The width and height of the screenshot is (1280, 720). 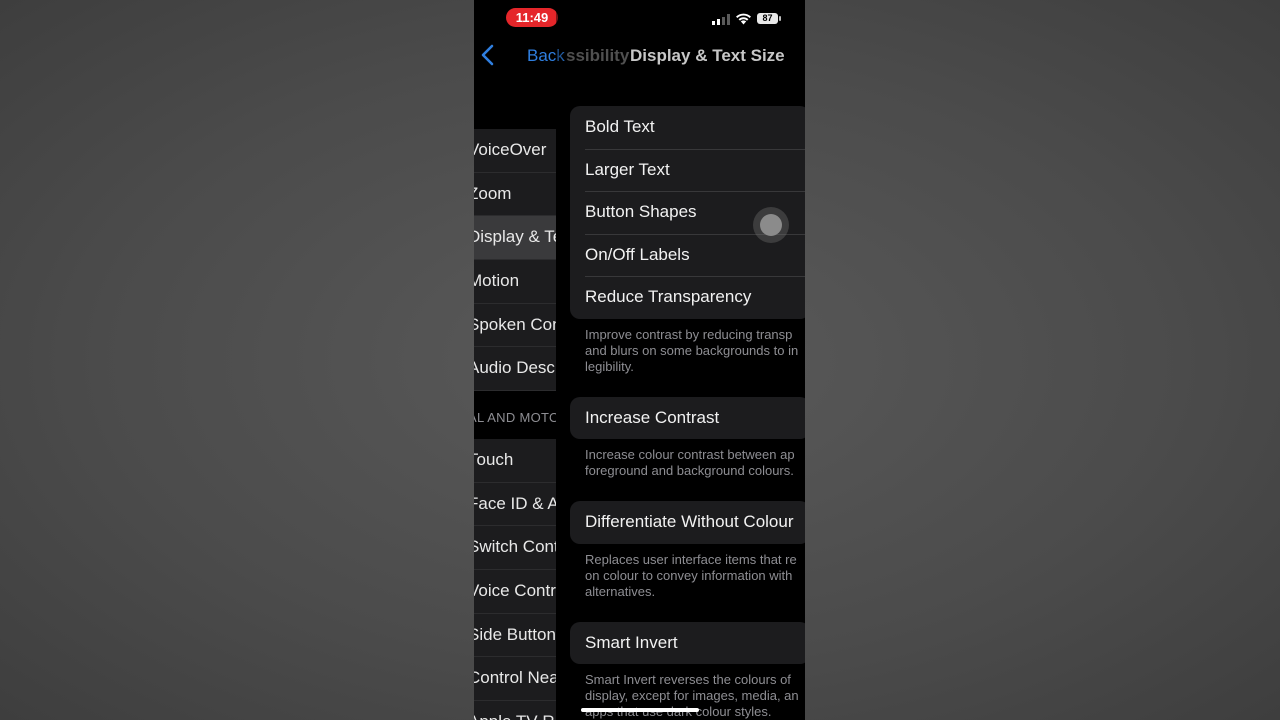 I want to click on settings-group: Increase Contrast, so click(x=687, y=418).